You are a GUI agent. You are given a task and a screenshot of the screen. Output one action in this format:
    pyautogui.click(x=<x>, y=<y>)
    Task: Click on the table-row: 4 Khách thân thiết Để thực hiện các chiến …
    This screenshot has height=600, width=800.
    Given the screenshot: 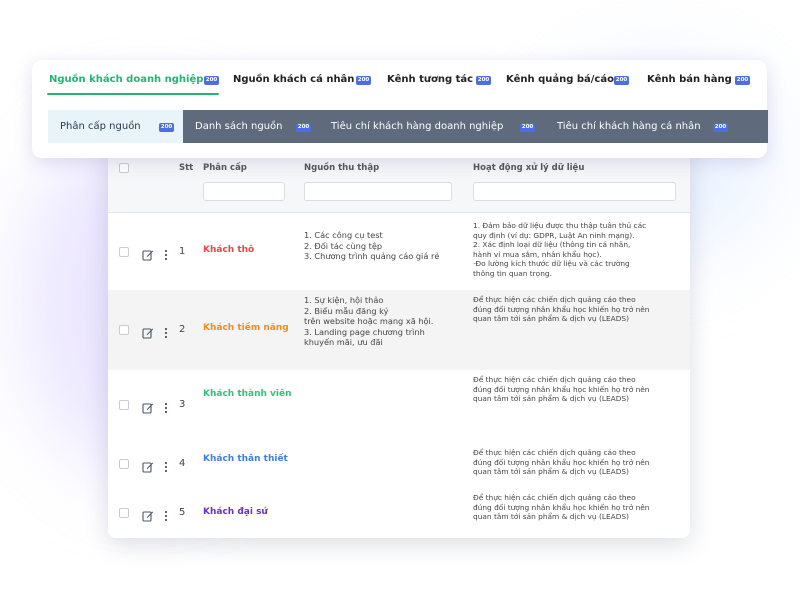 What is the action you would take?
    pyautogui.click(x=399, y=464)
    